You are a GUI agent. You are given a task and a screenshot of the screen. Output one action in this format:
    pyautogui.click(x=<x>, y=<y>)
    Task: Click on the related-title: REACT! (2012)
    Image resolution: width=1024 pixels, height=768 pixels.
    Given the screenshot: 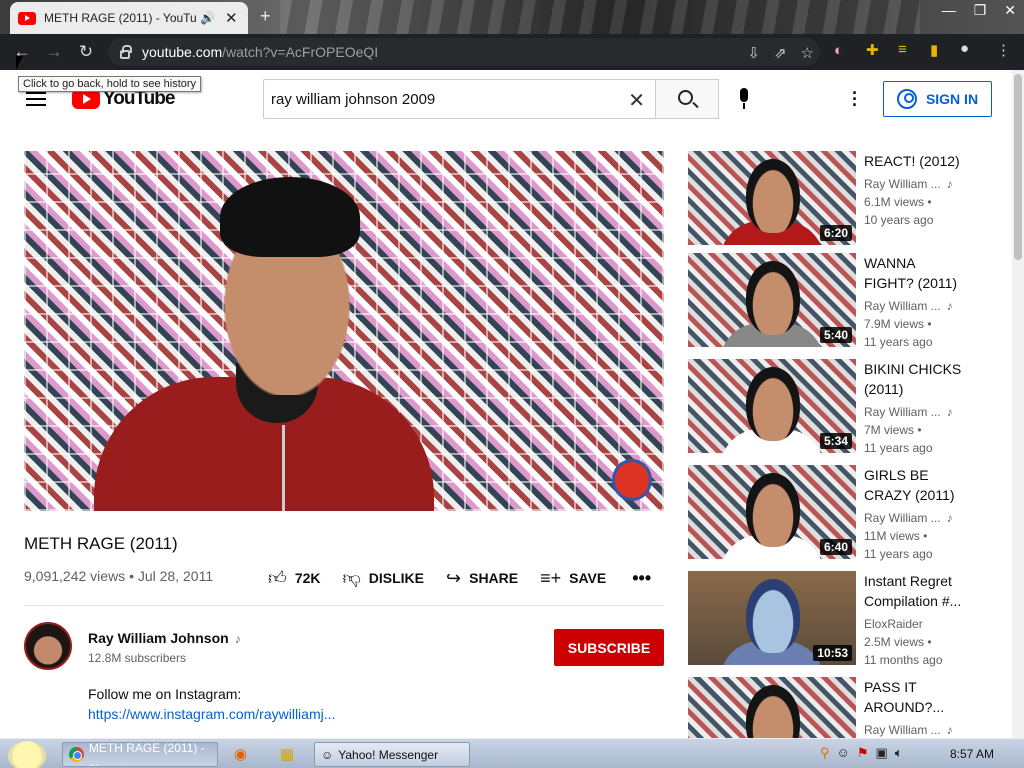 What is the action you would take?
    pyautogui.click(x=918, y=161)
    